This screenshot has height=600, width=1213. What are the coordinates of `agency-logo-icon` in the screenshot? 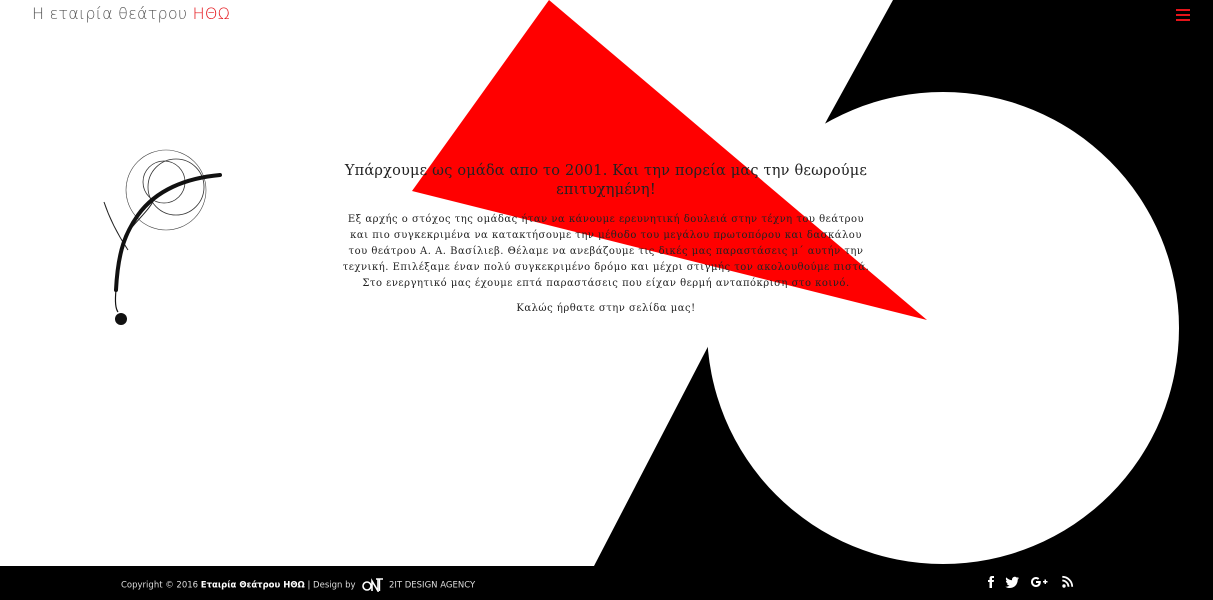 It's located at (373, 585).